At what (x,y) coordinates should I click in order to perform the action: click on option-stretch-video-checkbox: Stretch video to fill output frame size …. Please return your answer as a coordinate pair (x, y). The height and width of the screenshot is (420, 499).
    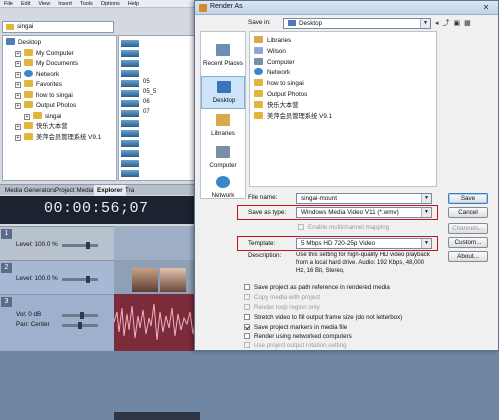
    Looking at the image, I should click on (323, 317).